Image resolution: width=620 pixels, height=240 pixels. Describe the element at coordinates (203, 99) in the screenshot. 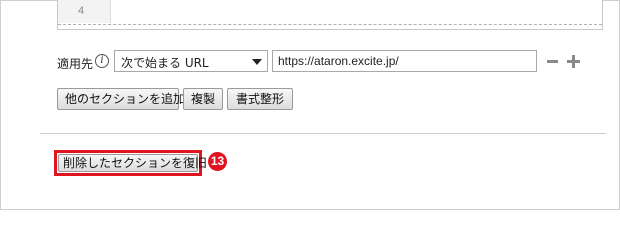

I see `duplicate-button: 複製` at that location.